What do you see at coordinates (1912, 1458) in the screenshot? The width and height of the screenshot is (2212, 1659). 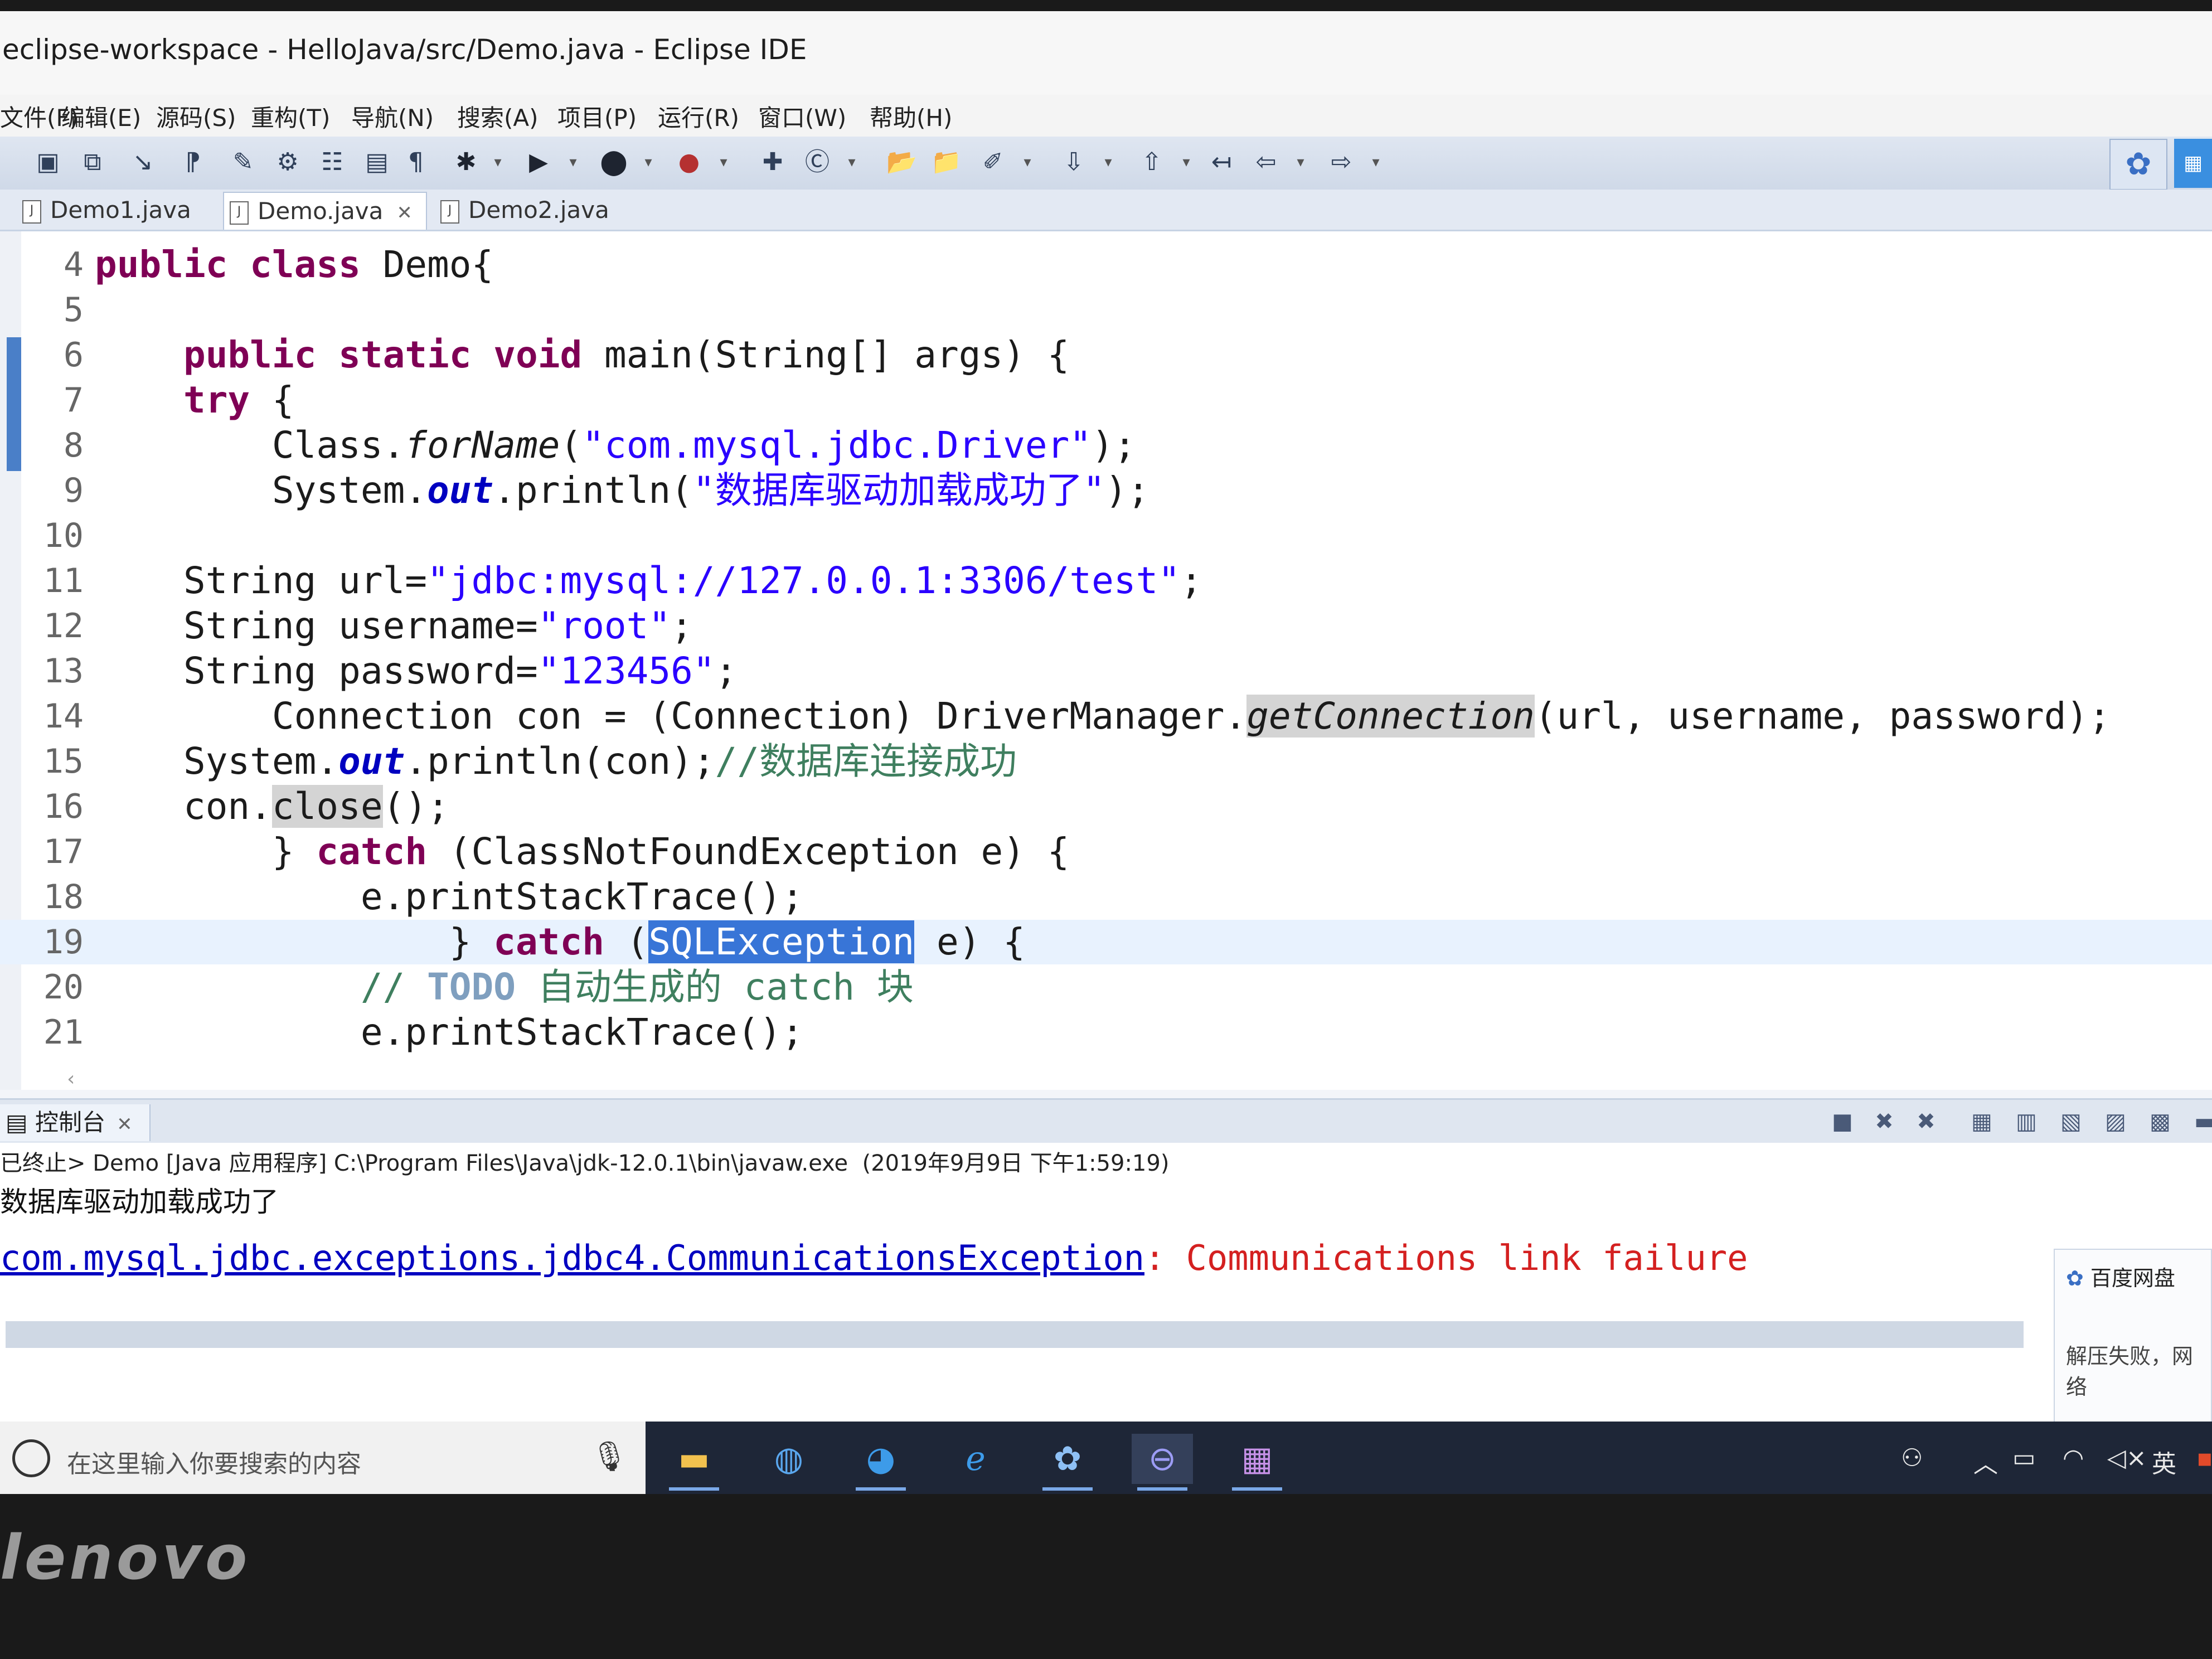 I see `people-icon: ⚇` at bounding box center [1912, 1458].